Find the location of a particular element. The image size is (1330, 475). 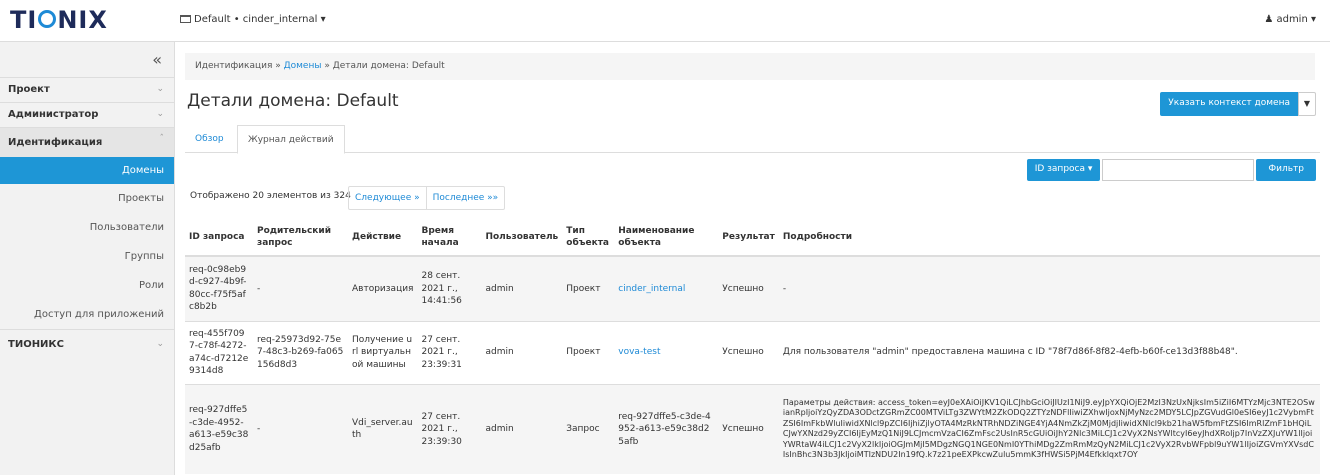

tabs: Обзор Журнал действий is located at coordinates (752, 139).